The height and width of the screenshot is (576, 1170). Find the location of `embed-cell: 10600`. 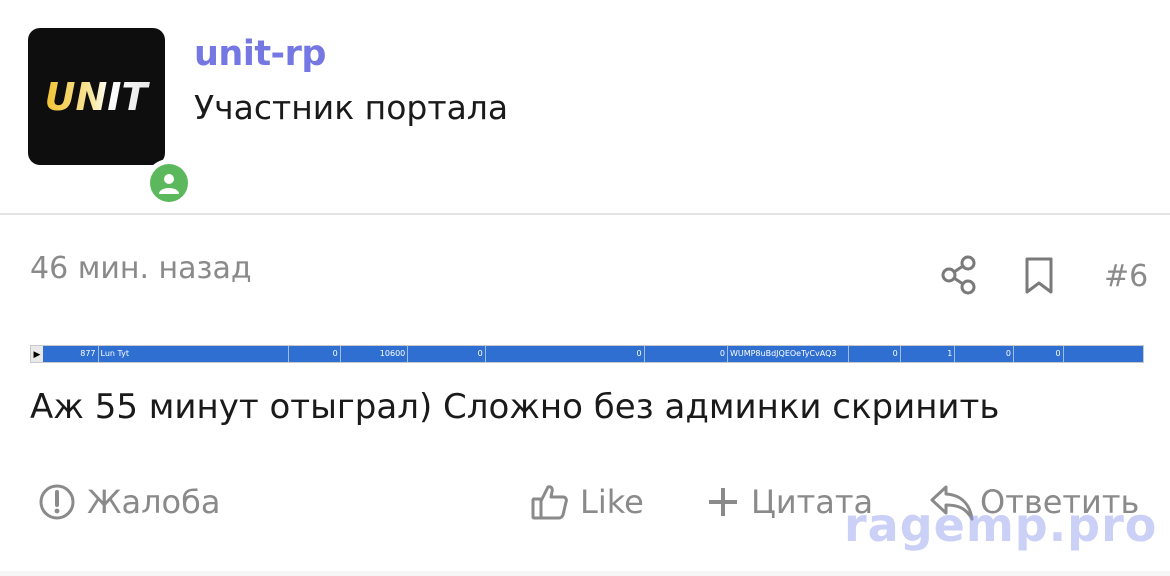

embed-cell: 10600 is located at coordinates (375, 354).